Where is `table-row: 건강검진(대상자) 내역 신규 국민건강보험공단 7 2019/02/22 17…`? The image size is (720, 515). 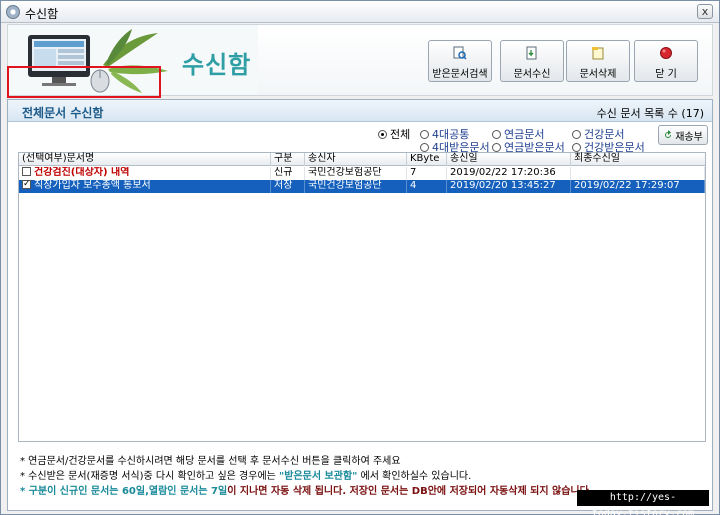 table-row: 건강검진(대상자) 내역 신규 국민건강보험공단 7 2019/02/22 17… is located at coordinates (362, 173).